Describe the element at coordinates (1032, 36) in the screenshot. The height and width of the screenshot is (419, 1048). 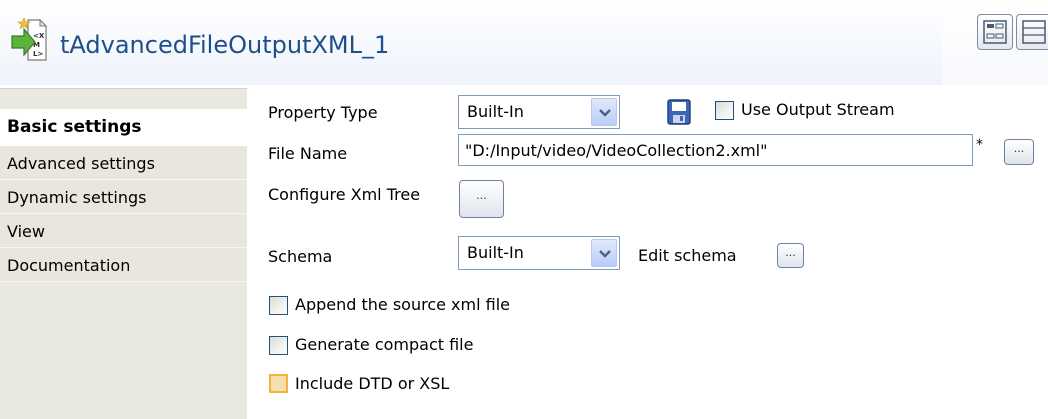
I see `layout-rows-icon` at that location.